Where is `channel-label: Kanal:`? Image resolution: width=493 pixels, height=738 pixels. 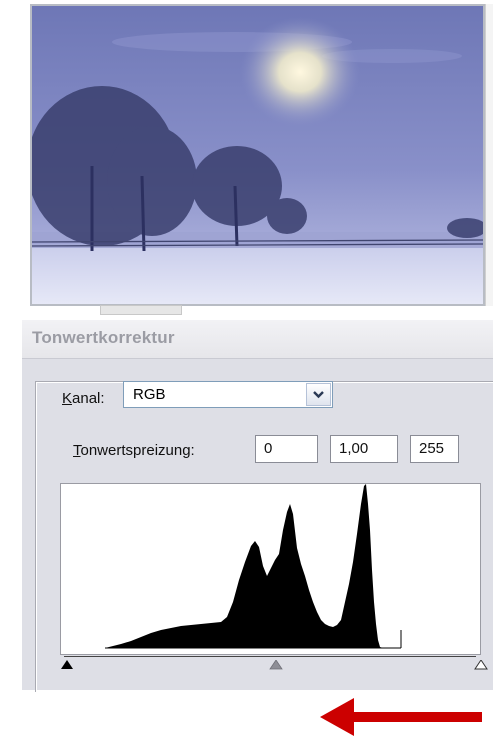
channel-label: Kanal: is located at coordinates (83, 398).